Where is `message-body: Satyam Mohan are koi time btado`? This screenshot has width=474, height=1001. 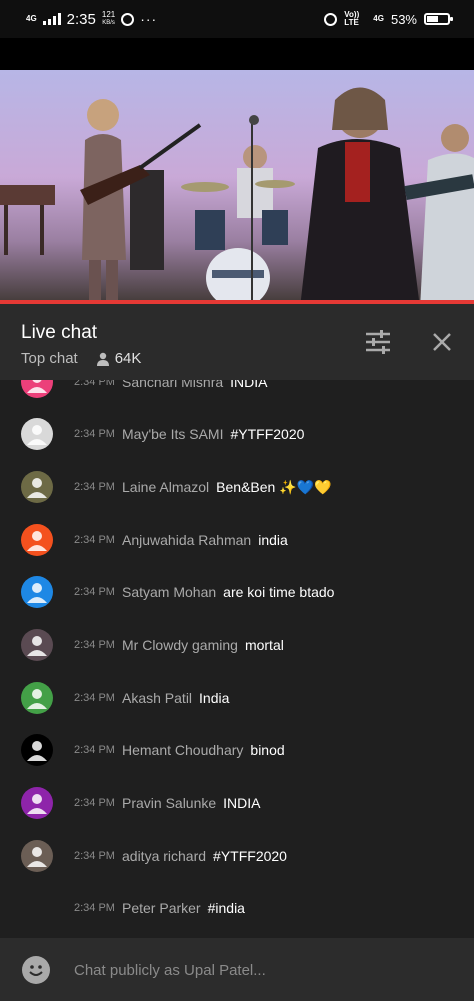
message-body: Satyam Mohan are koi time btado is located at coordinates (228, 592).